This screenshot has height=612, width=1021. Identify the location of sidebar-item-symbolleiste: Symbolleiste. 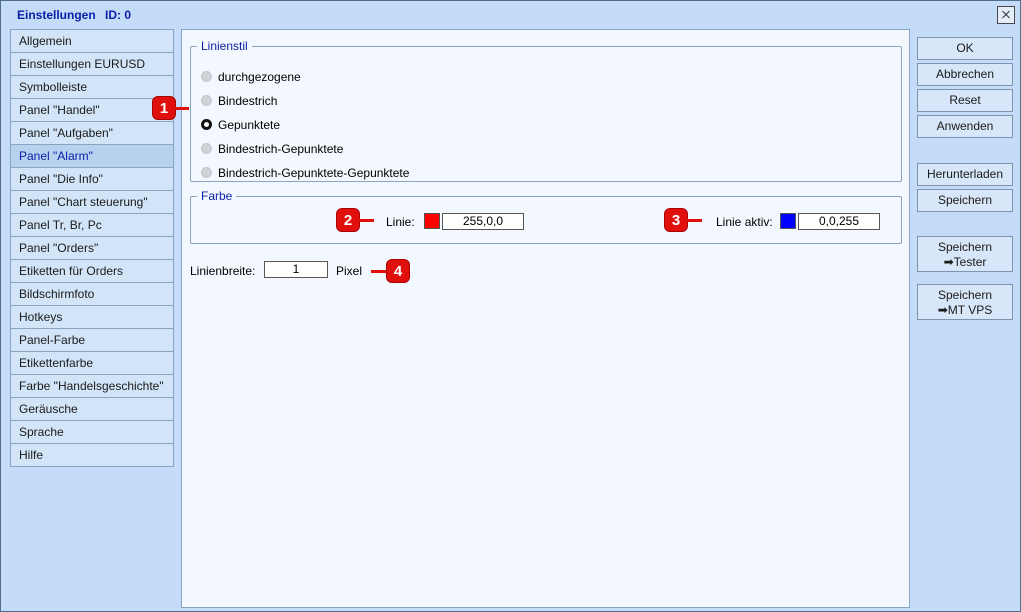
(92, 87).